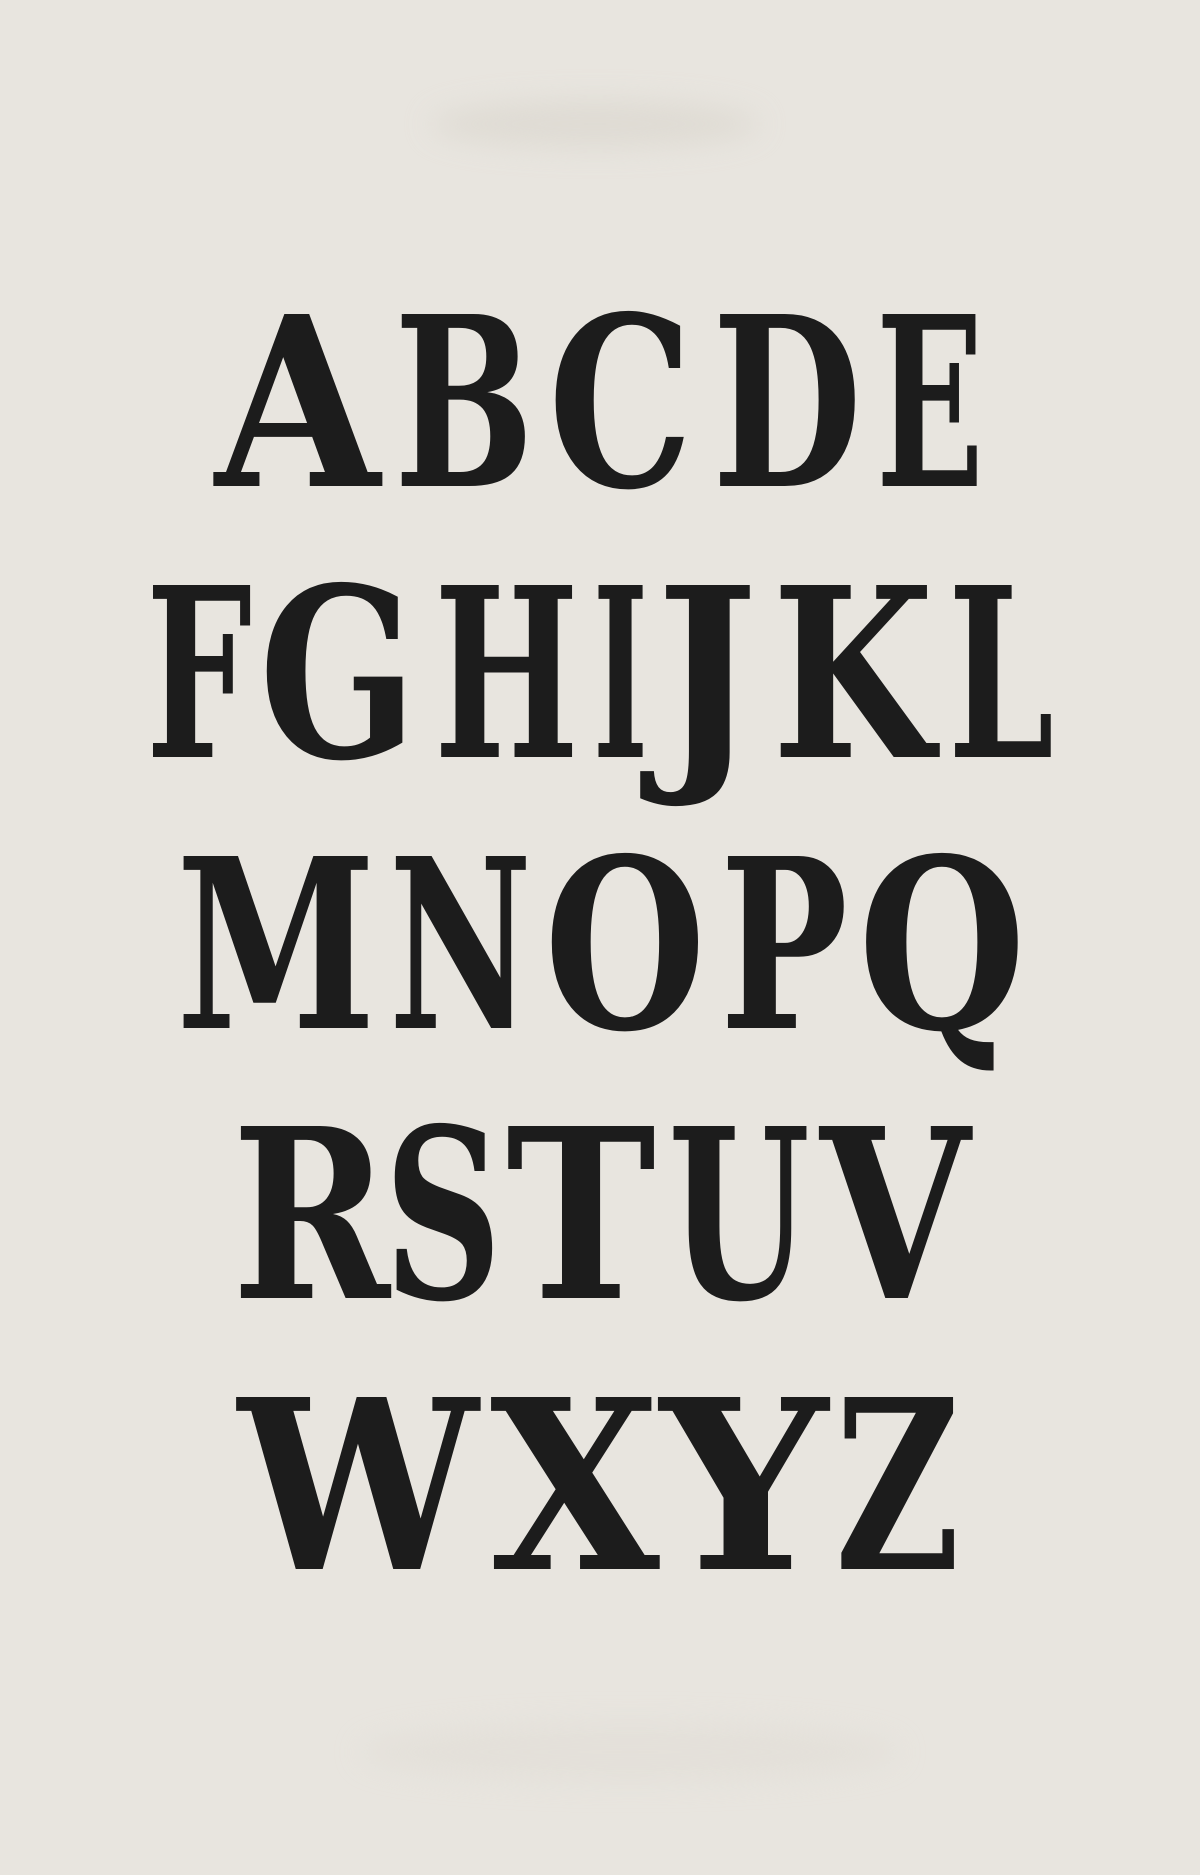 The height and width of the screenshot is (1875, 1200). I want to click on glyph-u: U, so click(739, 1215).